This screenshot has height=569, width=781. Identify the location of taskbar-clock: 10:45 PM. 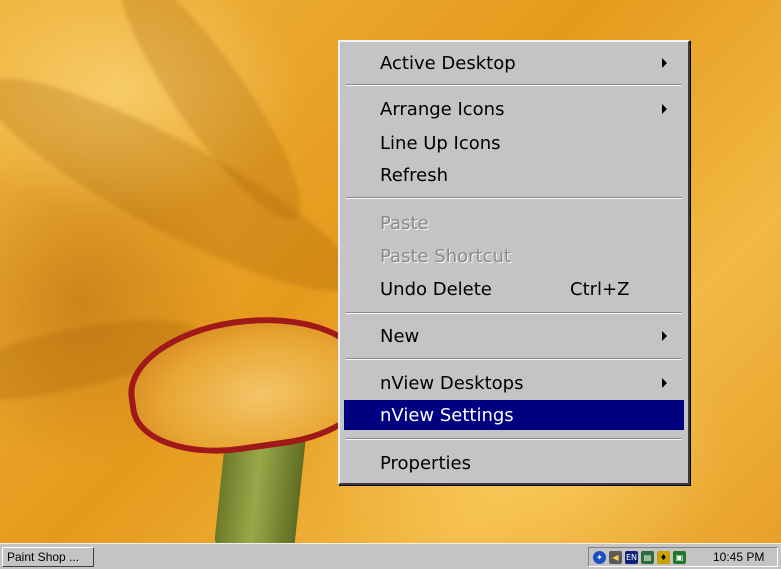
(738, 557).